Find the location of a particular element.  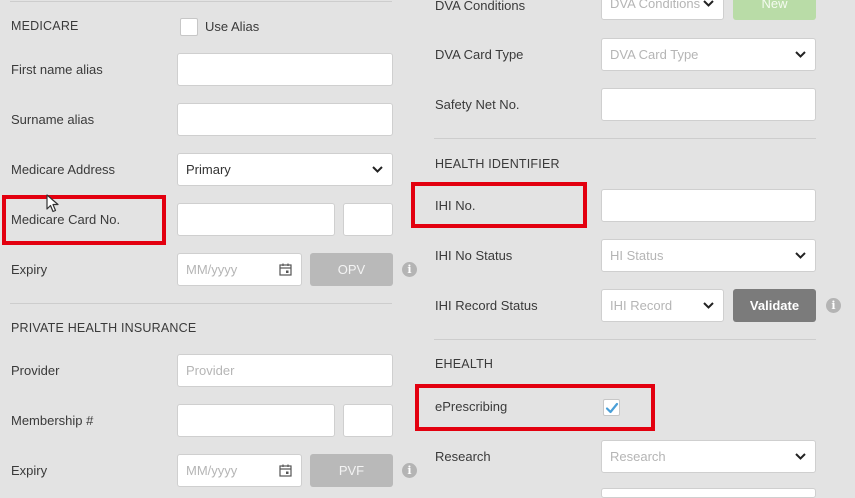

use-alias-label: Use Alias is located at coordinates (232, 26).